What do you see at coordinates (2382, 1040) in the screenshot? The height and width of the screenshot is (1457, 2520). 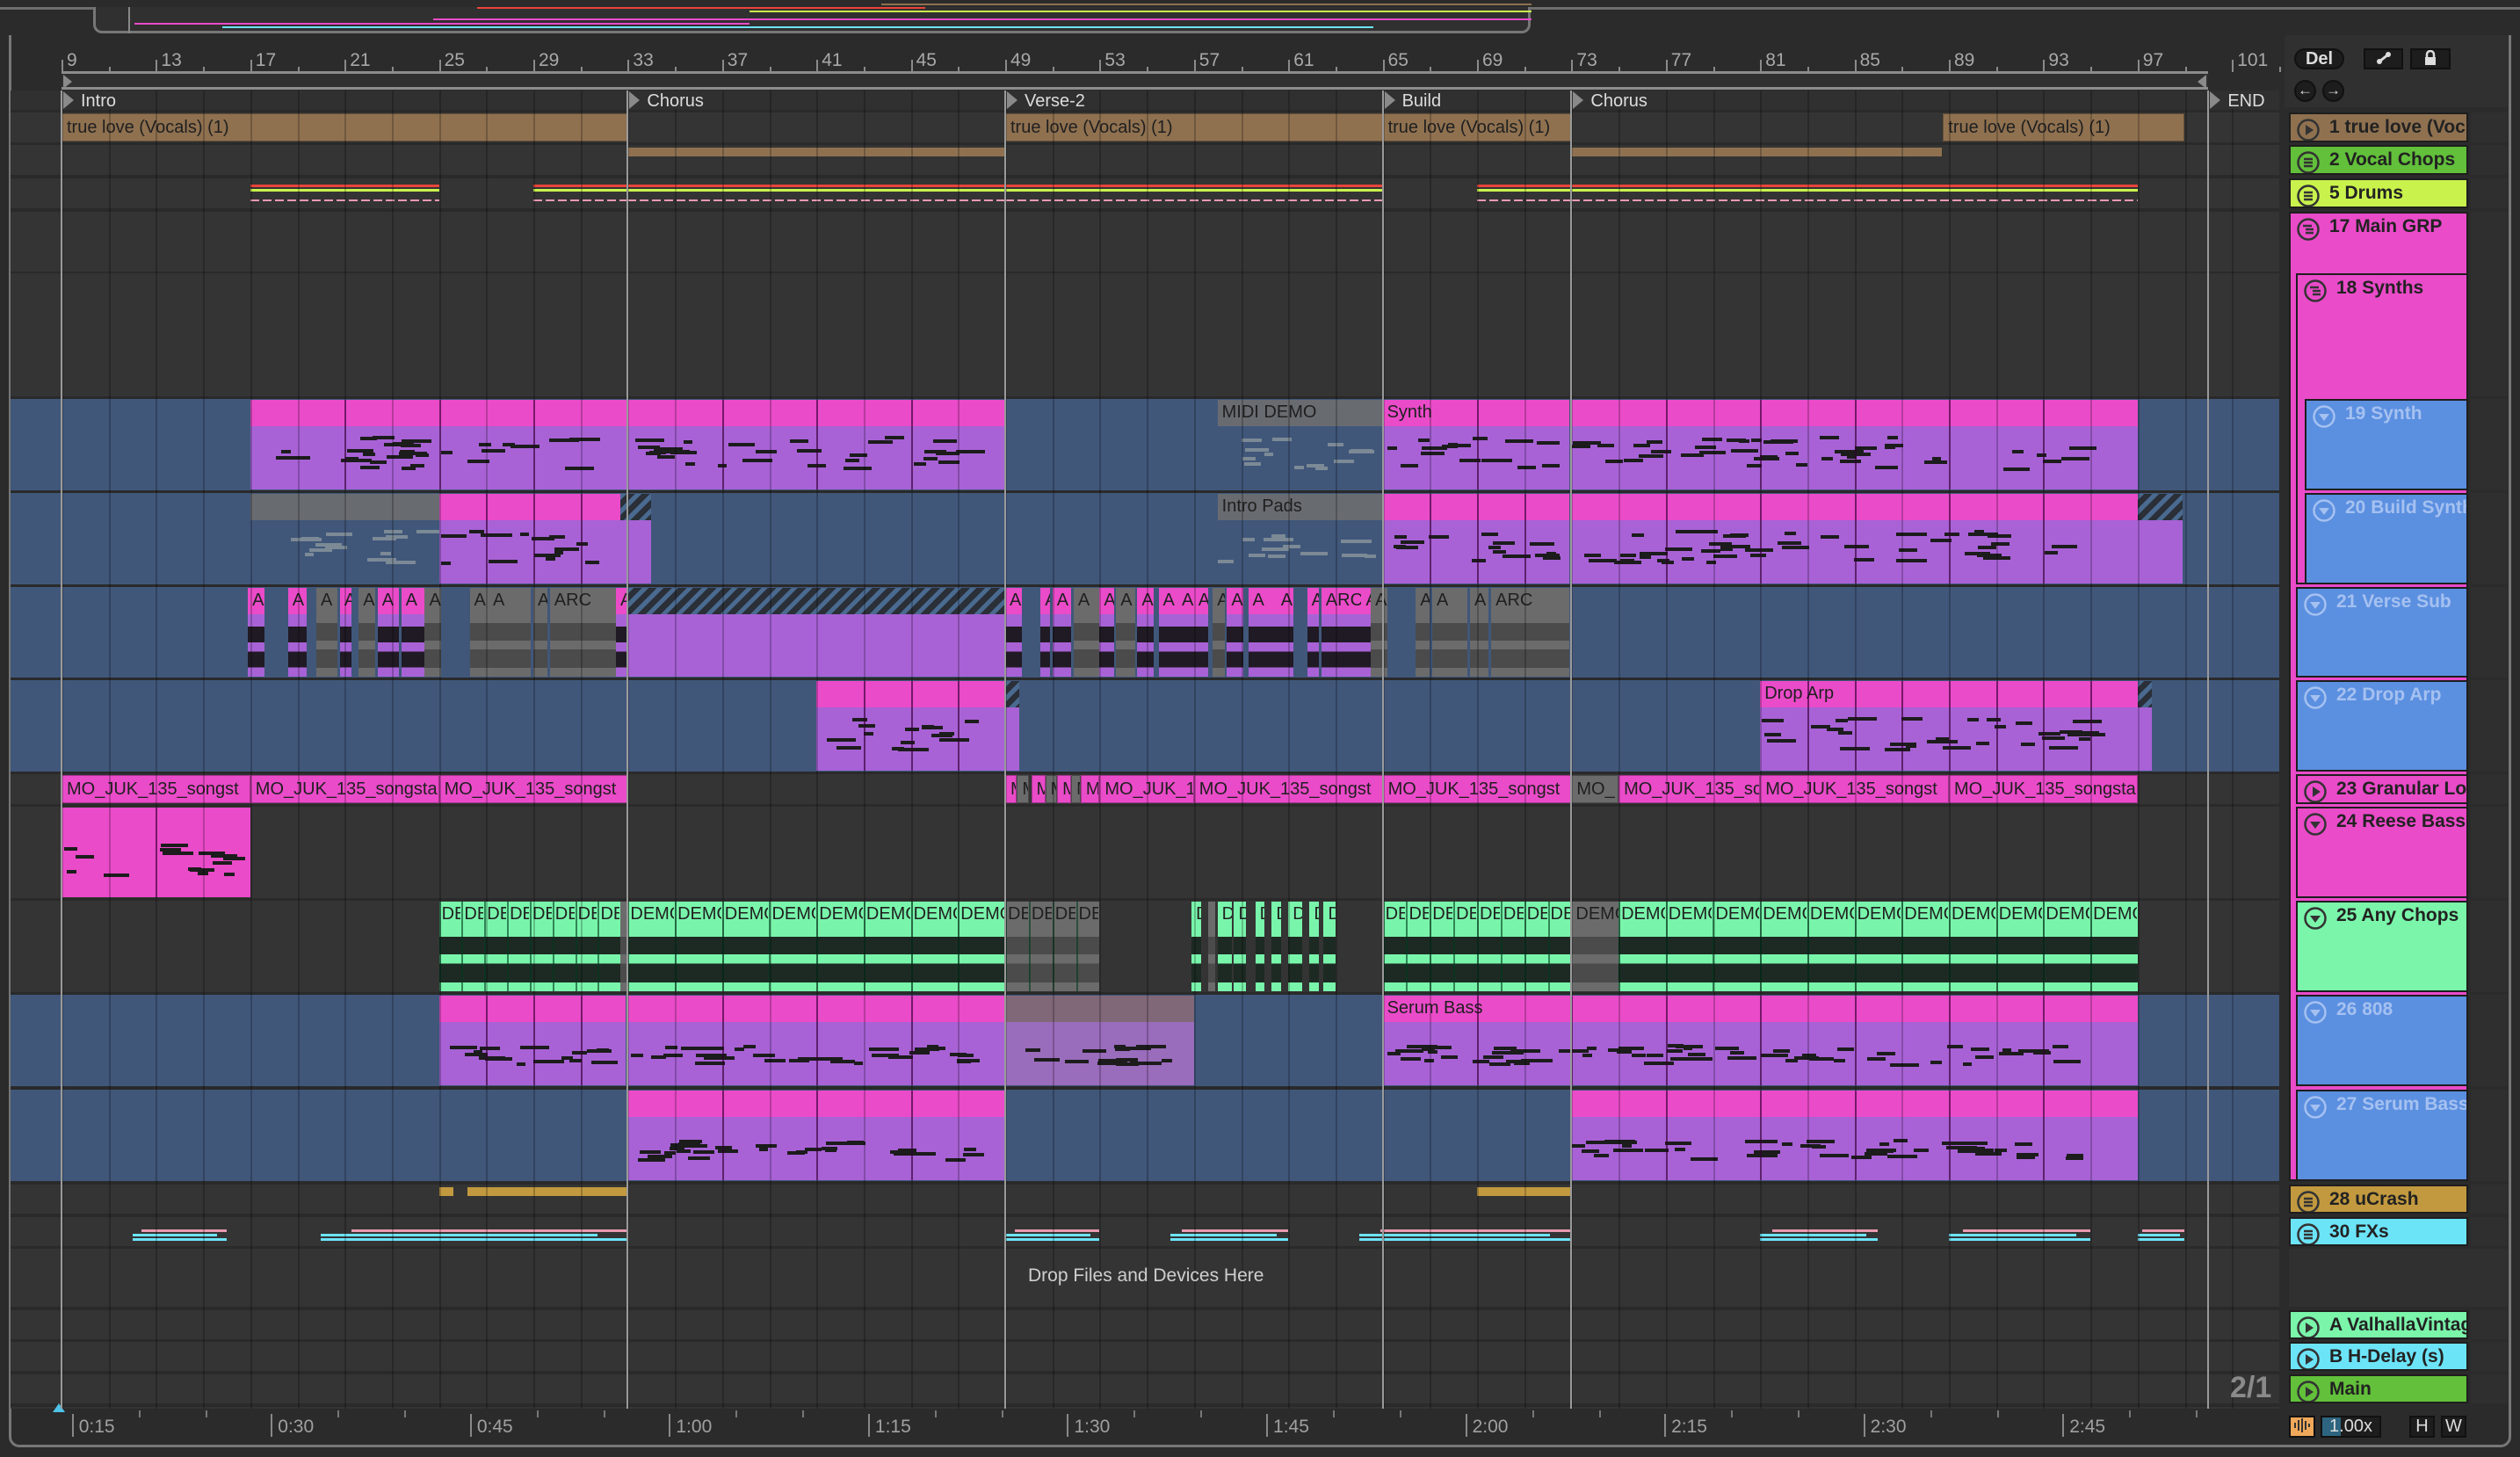 I see `track-header: 26 808` at bounding box center [2382, 1040].